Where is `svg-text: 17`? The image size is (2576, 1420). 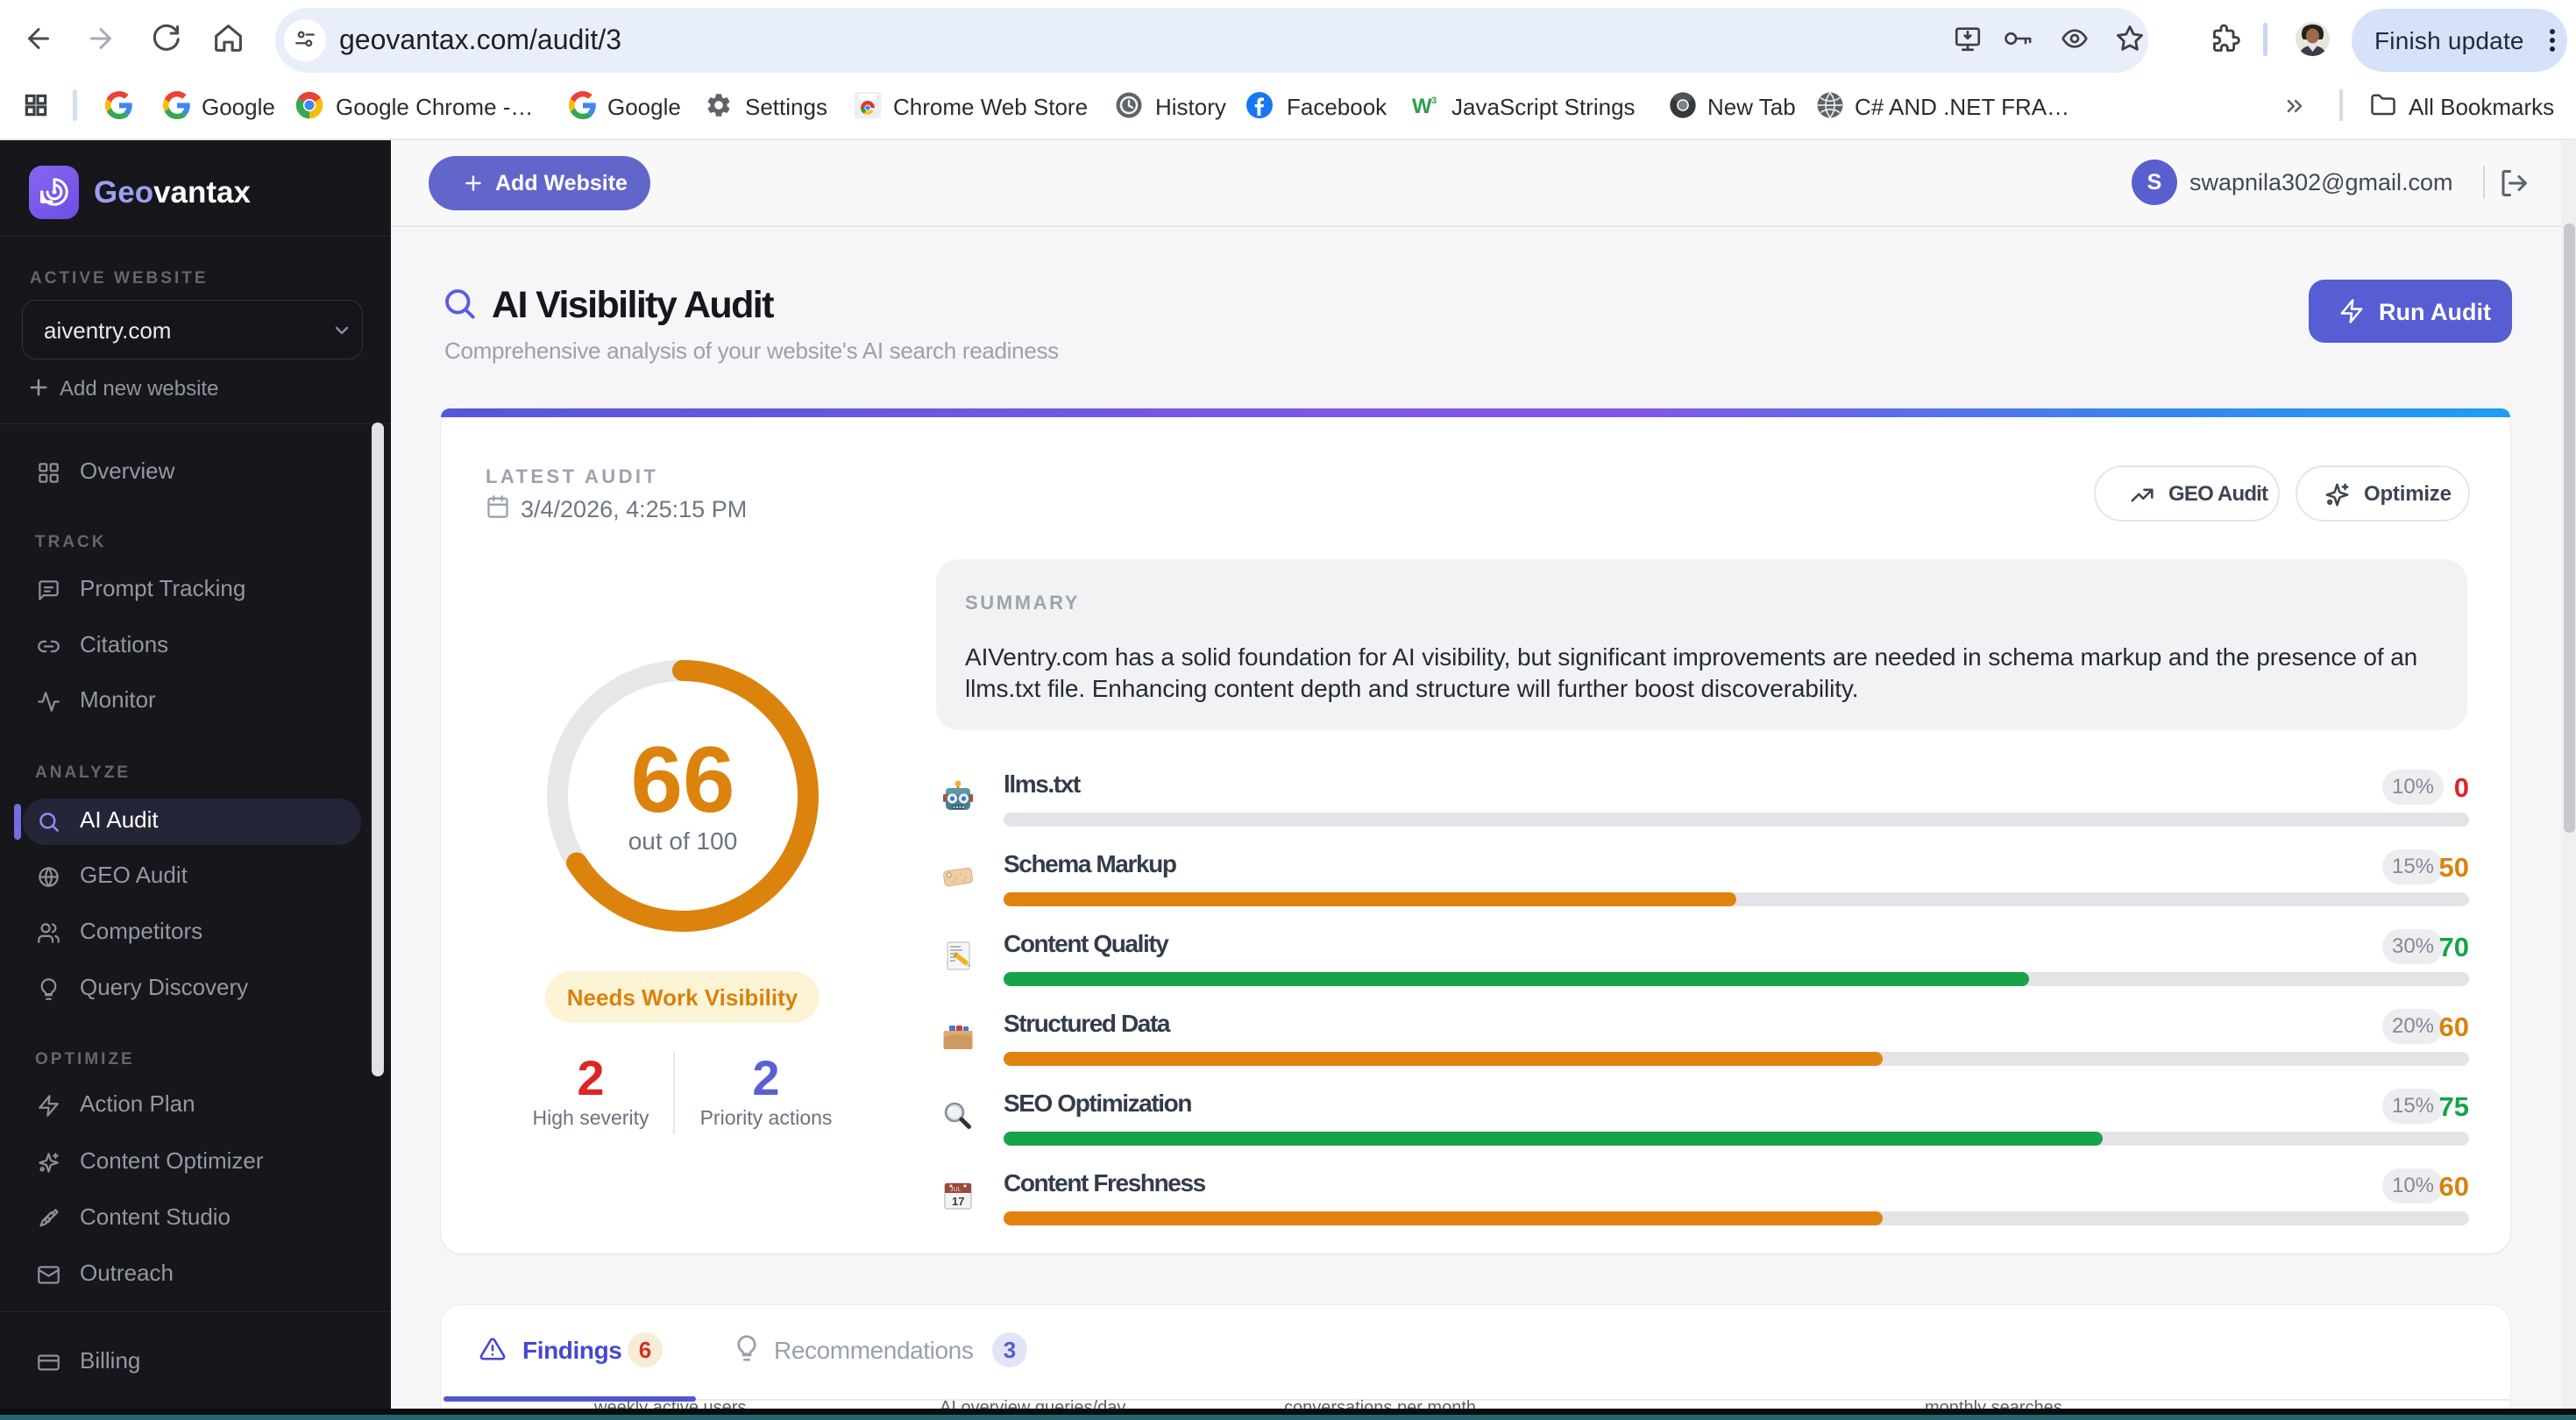 svg-text: 17 is located at coordinates (958, 1201).